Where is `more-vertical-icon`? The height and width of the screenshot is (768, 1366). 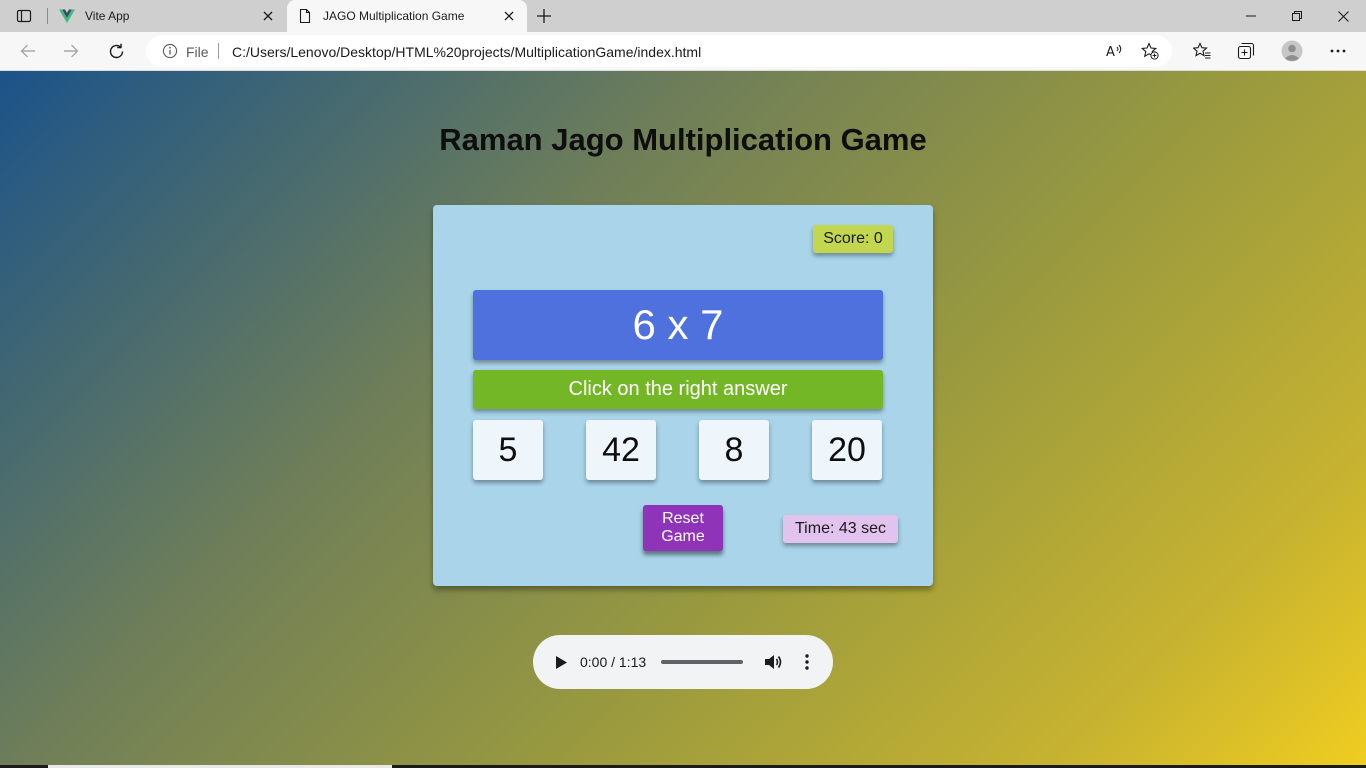
more-vertical-icon is located at coordinates (807, 662).